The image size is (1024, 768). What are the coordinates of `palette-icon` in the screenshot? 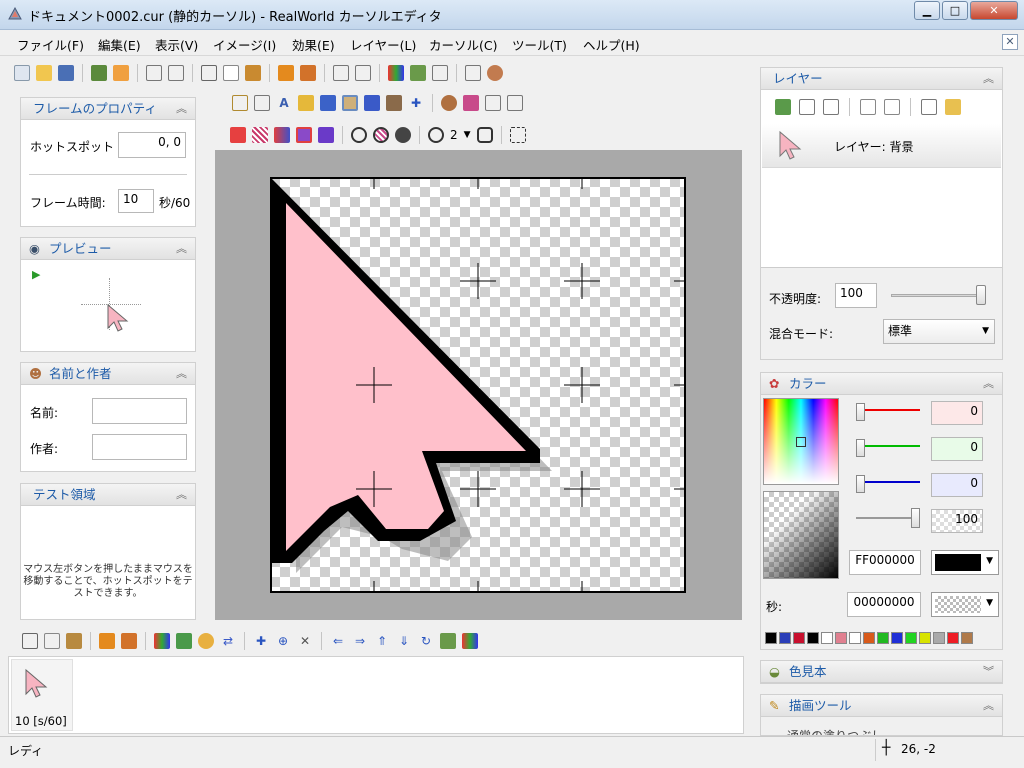 It's located at (162, 641).